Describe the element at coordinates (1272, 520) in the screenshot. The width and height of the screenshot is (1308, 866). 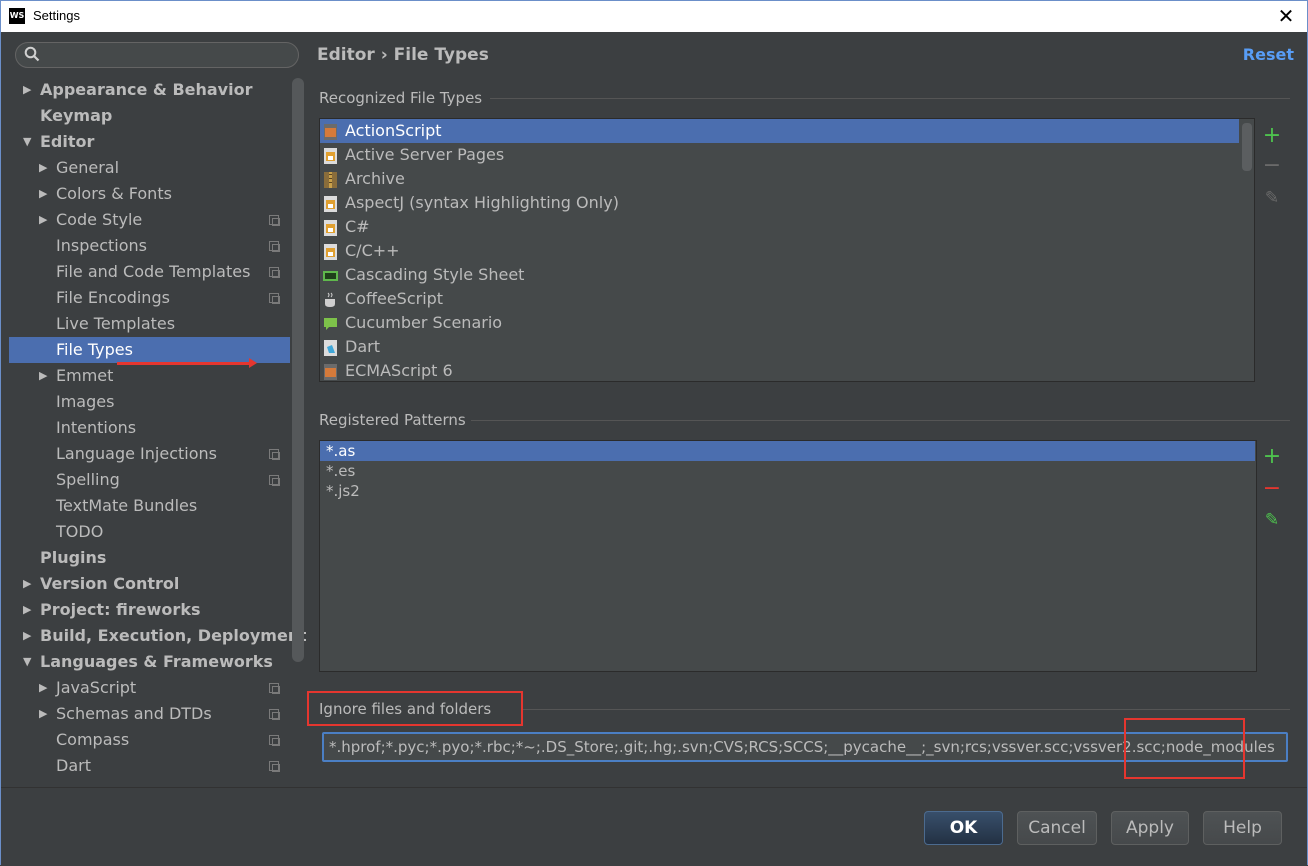
I see `edit-pattern-button: ✎` at that location.